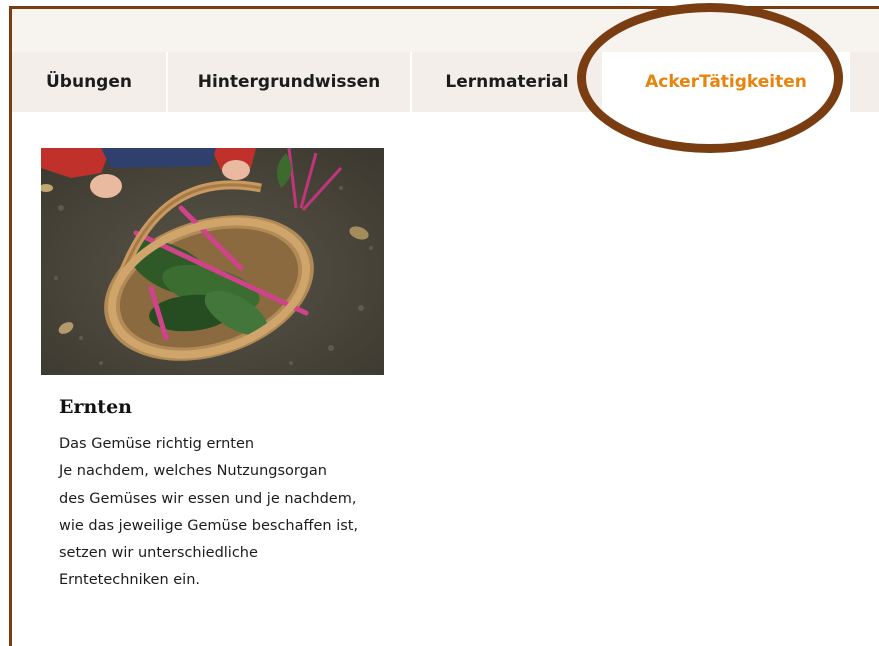 The image size is (879, 646). I want to click on card-description-line: Das Gemüse richtig ernten, so click(157, 444).